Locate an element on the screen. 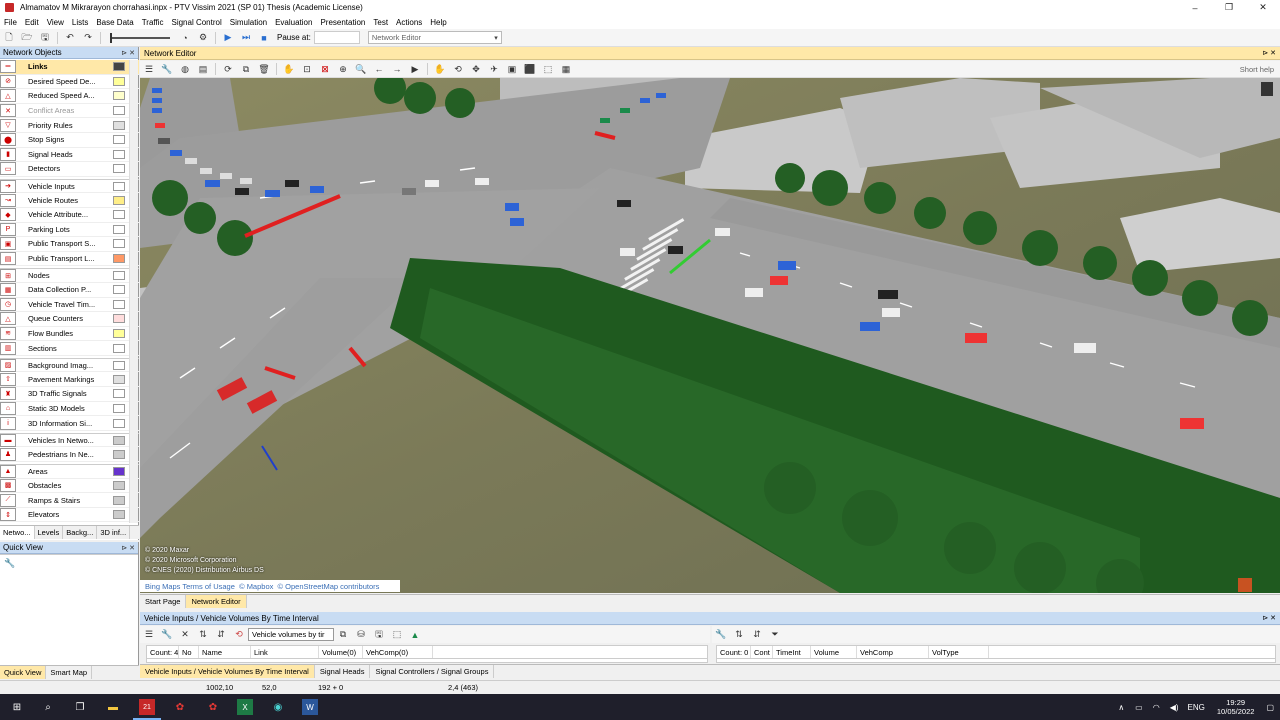  pause-at-input is located at coordinates (336, 37).